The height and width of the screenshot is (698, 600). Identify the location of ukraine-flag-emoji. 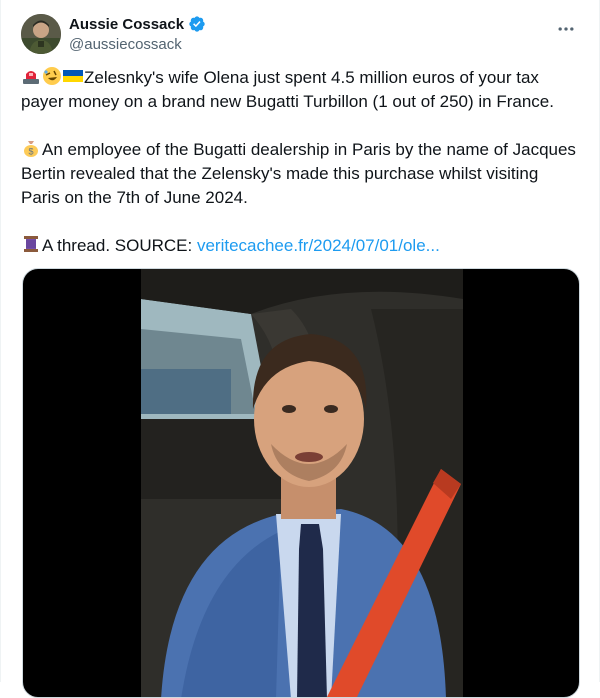
(73, 76).